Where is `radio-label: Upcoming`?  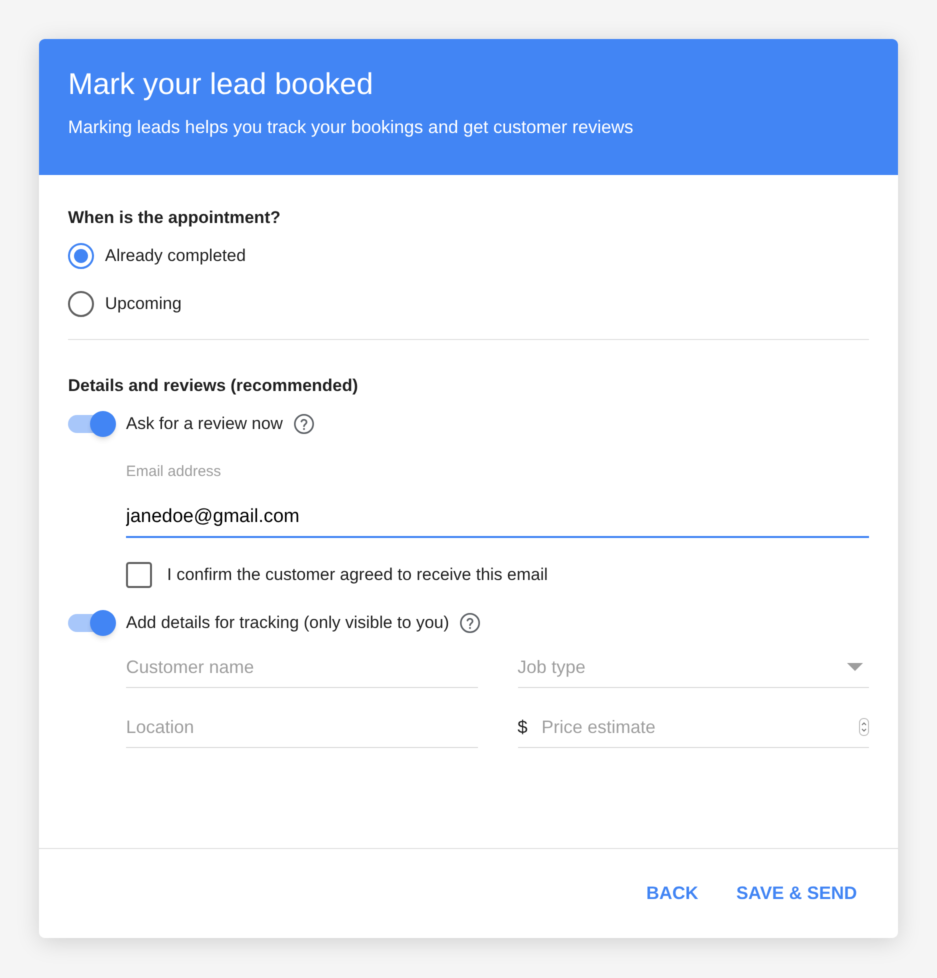
radio-label: Upcoming is located at coordinates (143, 304).